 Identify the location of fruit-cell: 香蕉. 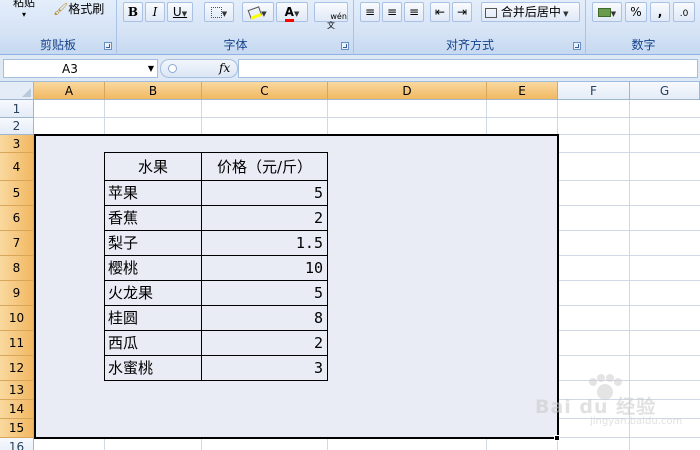
(153, 218).